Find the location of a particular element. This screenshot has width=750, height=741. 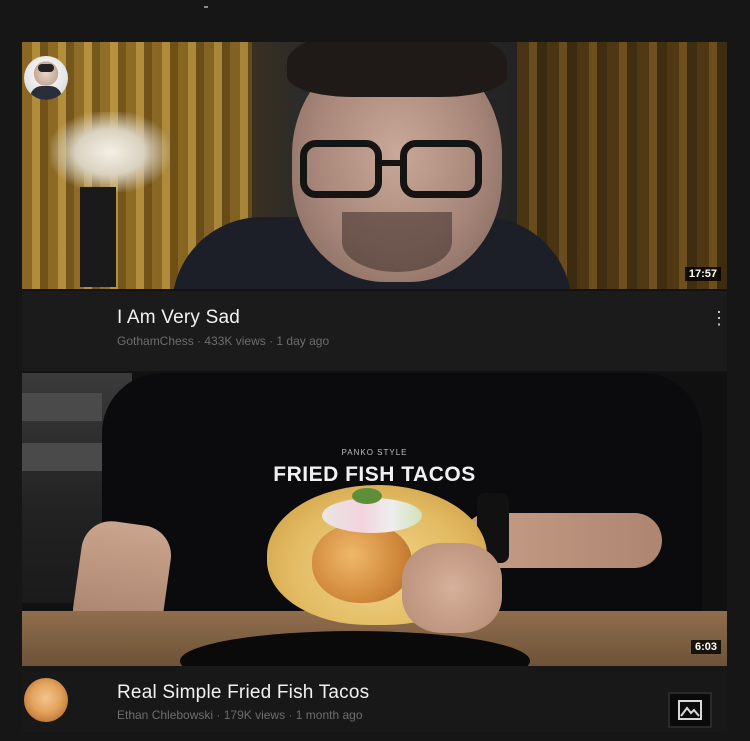

view-count: 179K views is located at coordinates (254, 715).